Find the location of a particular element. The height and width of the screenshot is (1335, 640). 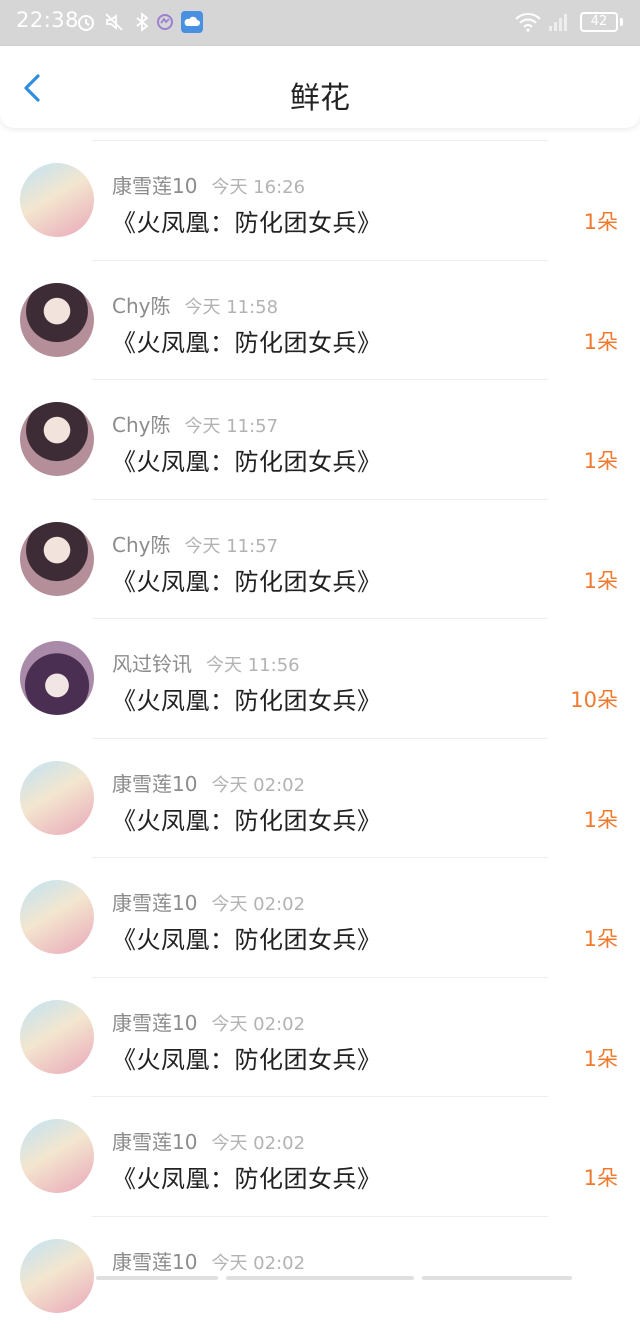

list-item: 康雪莲10 今天 16:26 《火凤凰：防化团女兵》 1朵 is located at coordinates (320, 200).